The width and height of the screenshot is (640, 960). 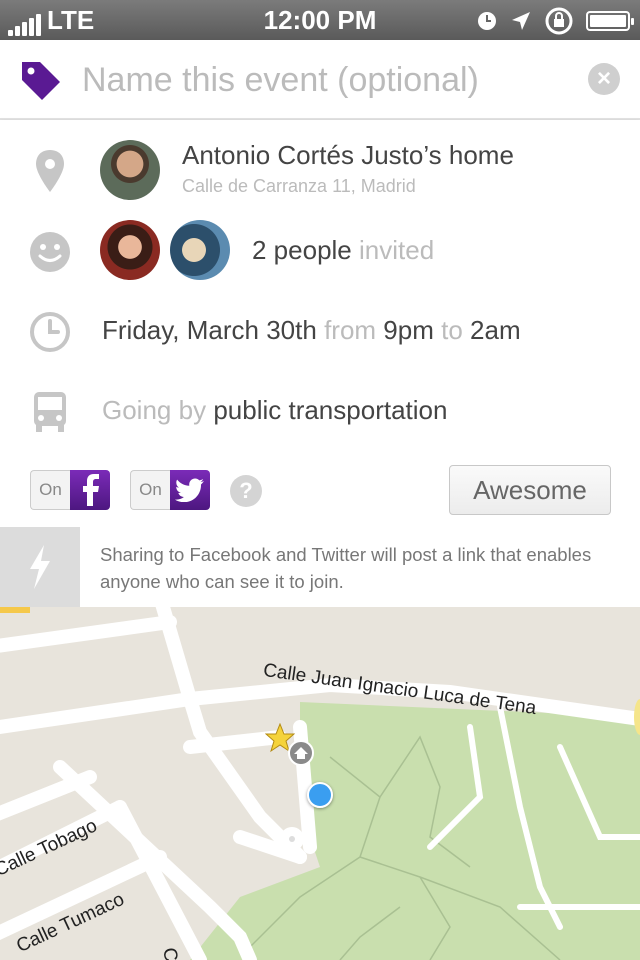 What do you see at coordinates (408, 330) in the screenshot?
I see `start-time: 9pm` at bounding box center [408, 330].